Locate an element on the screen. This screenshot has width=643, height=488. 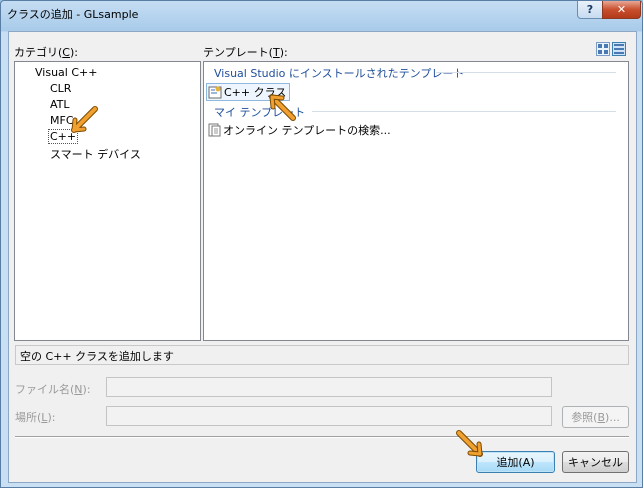
small-icons-view-icon is located at coordinates (619, 49).